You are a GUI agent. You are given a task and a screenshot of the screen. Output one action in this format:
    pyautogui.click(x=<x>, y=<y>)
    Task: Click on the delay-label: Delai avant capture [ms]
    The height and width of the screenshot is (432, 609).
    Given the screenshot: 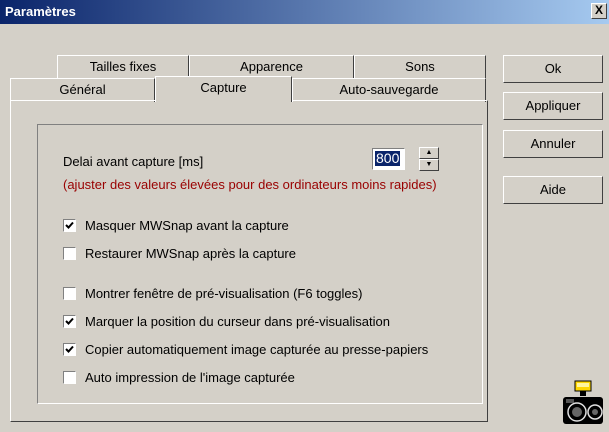 What is the action you would take?
    pyautogui.click(x=133, y=161)
    